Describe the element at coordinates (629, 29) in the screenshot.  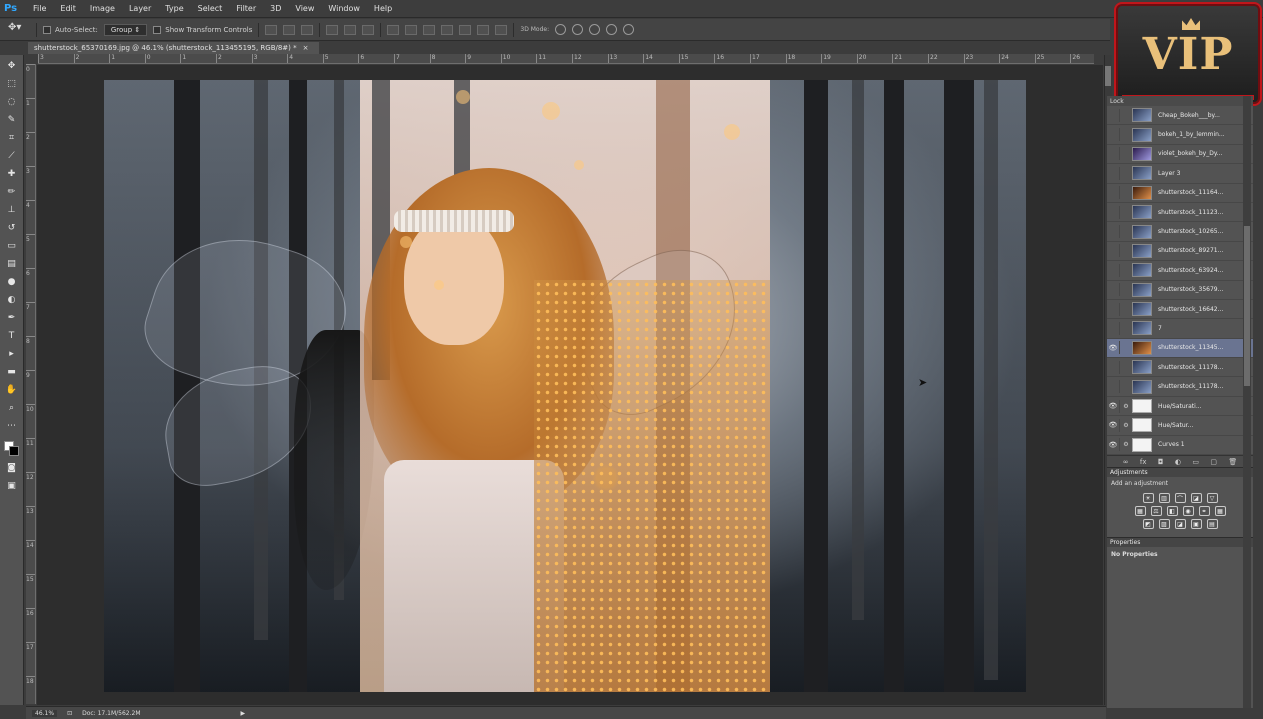
I see `3d-scale-icon` at that location.